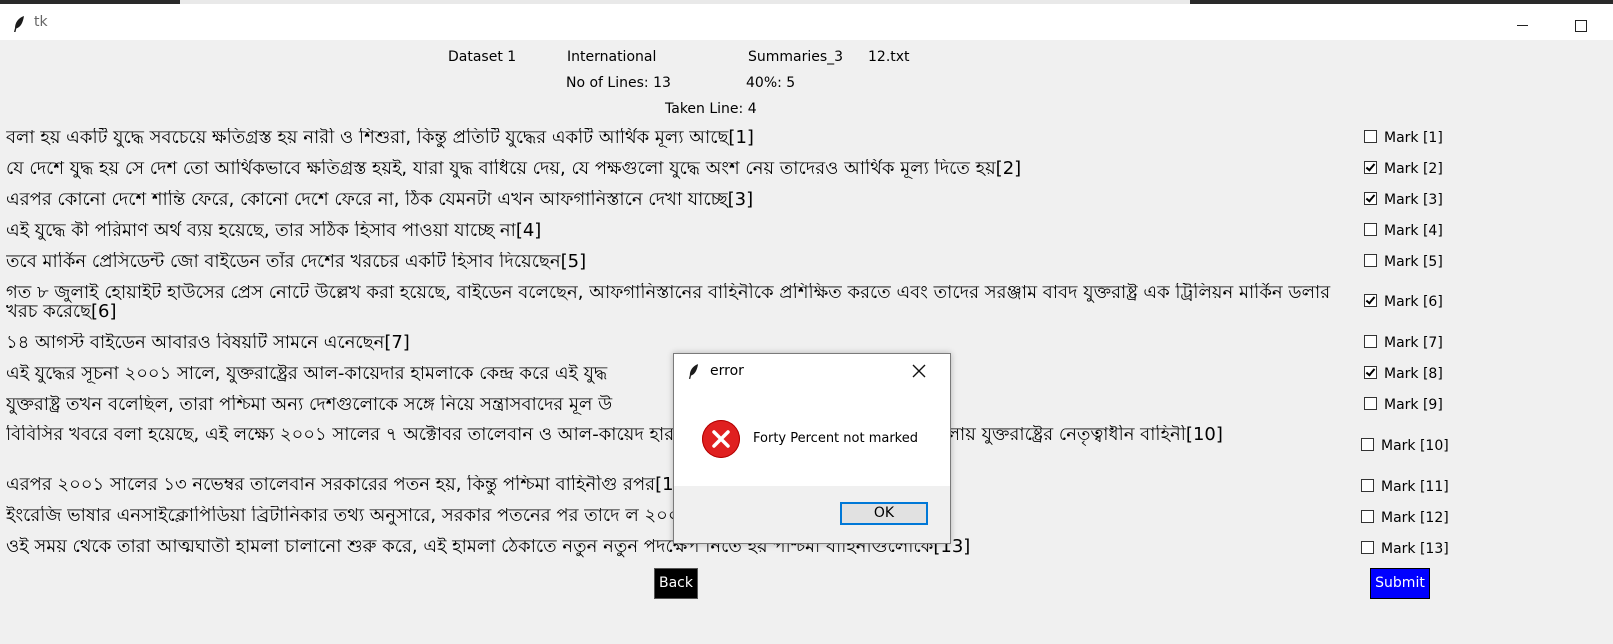  I want to click on mark-checkbox: Mark [7], so click(1403, 343).